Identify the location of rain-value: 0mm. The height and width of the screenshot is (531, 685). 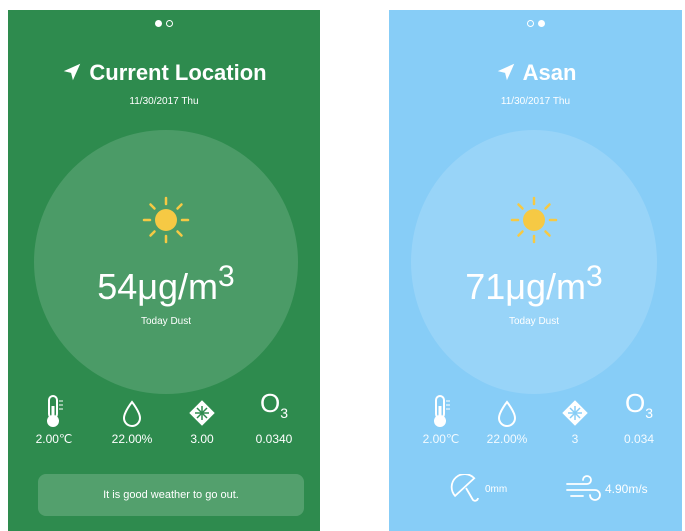
(496, 489).